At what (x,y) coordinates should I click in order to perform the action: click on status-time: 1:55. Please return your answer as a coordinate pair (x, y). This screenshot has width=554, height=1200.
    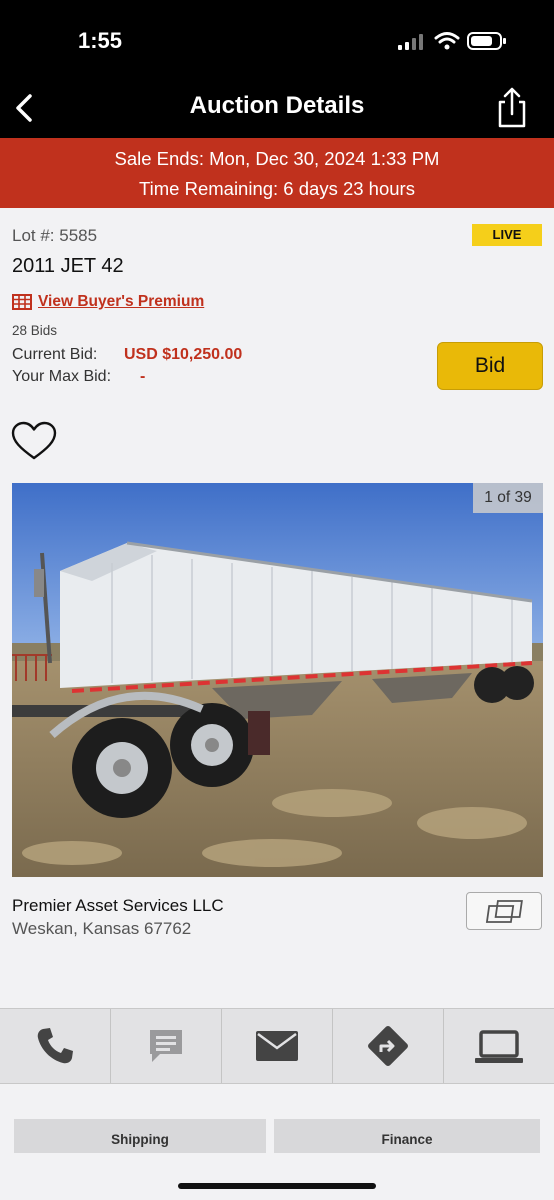
    Looking at the image, I should click on (100, 40).